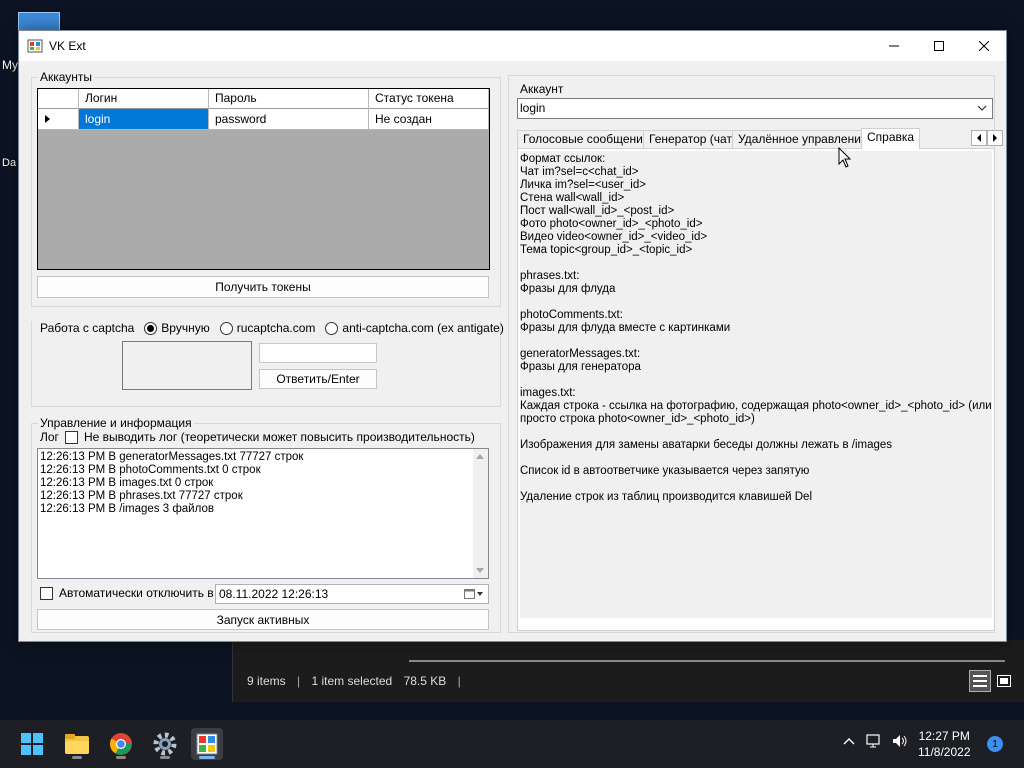 This screenshot has height=768, width=1024. I want to click on chevron-down-icon, so click(982, 108).